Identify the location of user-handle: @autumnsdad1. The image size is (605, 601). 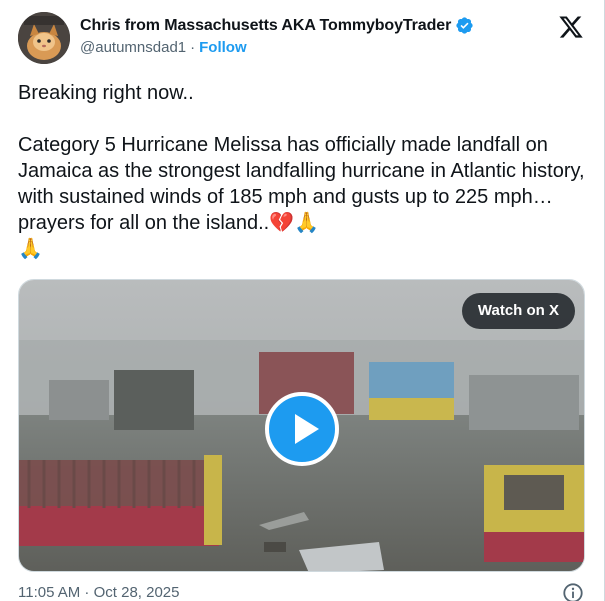
(133, 47).